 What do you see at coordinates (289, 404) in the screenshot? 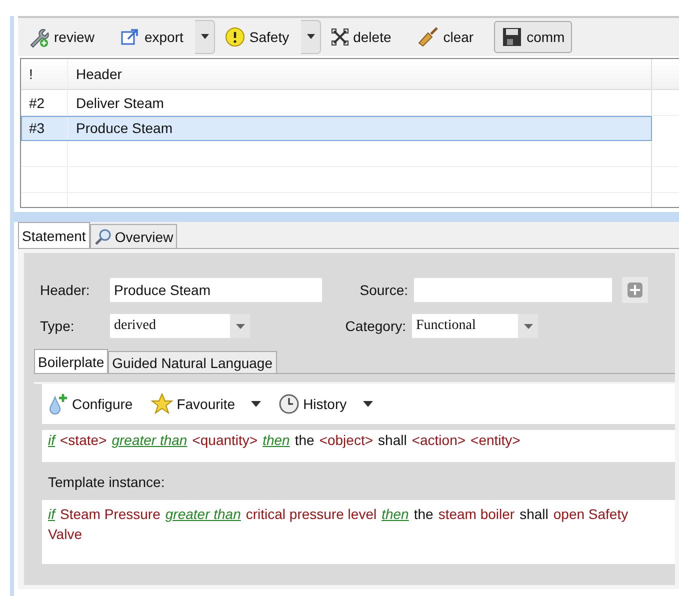
I see `clock-icon` at bounding box center [289, 404].